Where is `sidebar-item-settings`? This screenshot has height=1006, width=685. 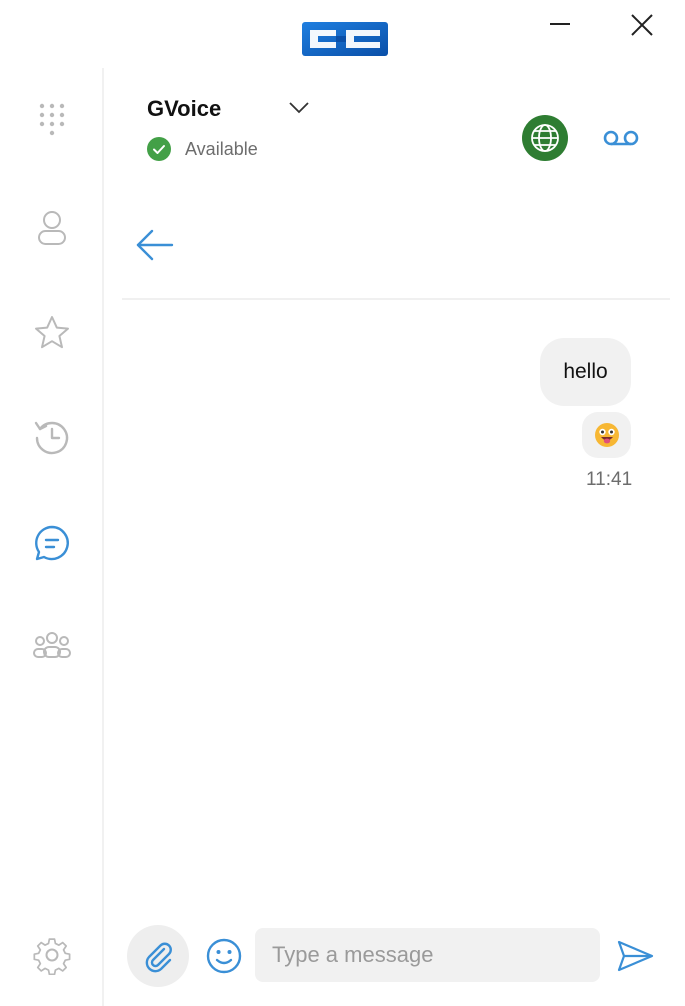
sidebar-item-settings is located at coordinates (52, 955).